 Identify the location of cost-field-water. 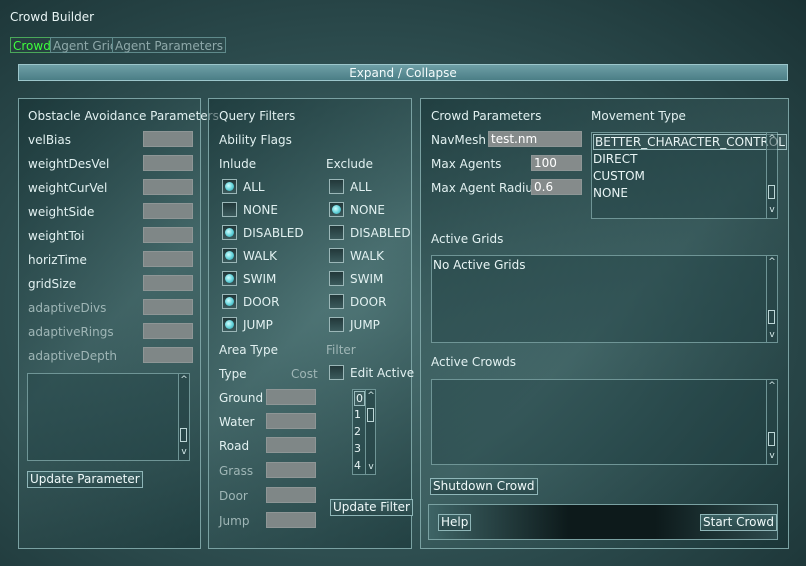
(291, 421).